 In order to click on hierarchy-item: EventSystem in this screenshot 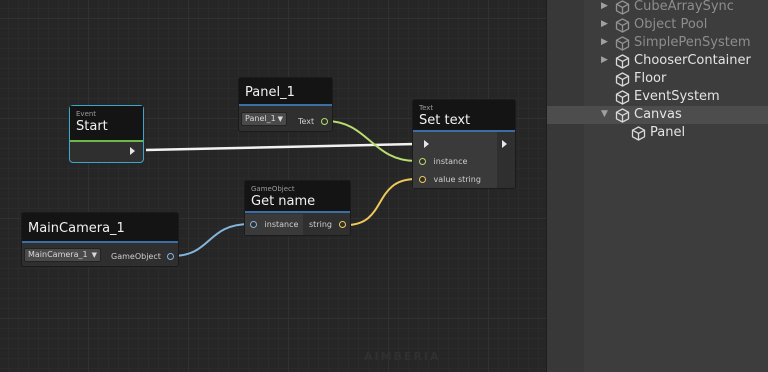, I will do `click(657, 97)`.